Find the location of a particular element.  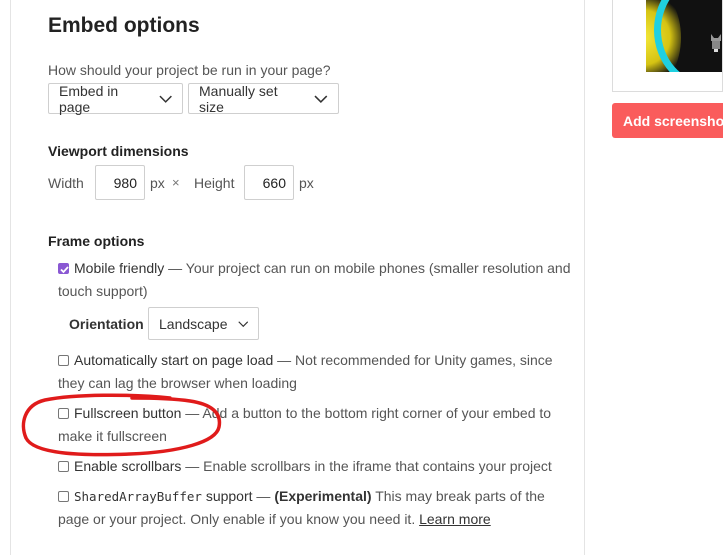

embed-options-heading: Embed options is located at coordinates (124, 25).